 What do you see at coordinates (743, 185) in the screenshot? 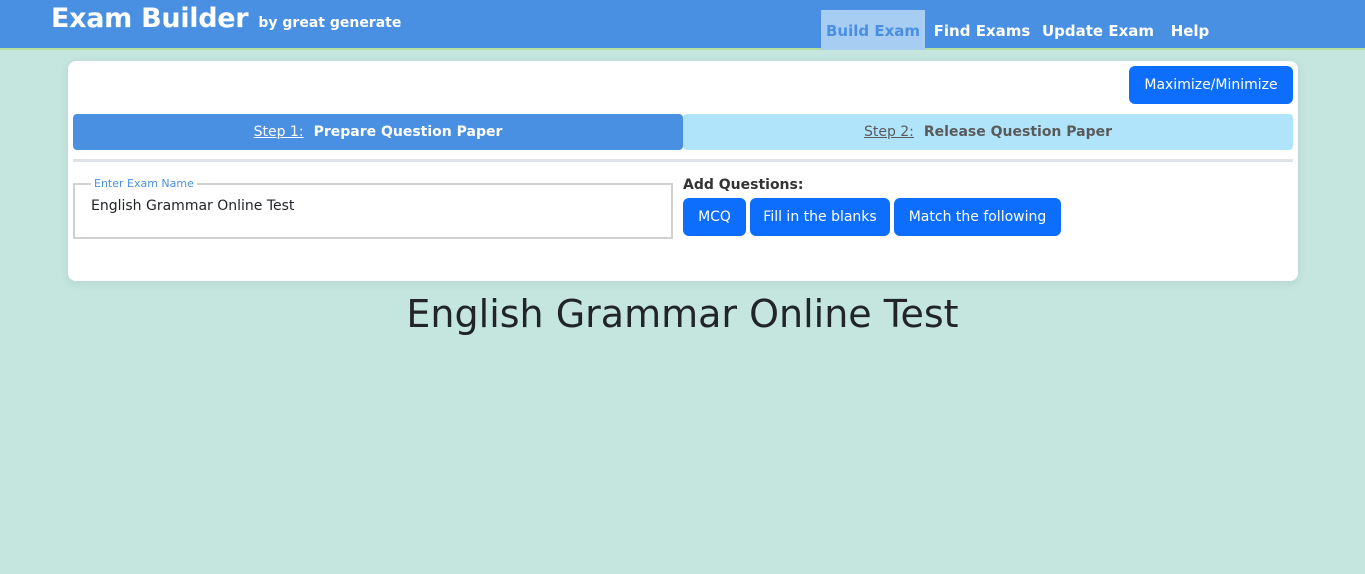
I see `add-questions-label: Add Questions:` at bounding box center [743, 185].